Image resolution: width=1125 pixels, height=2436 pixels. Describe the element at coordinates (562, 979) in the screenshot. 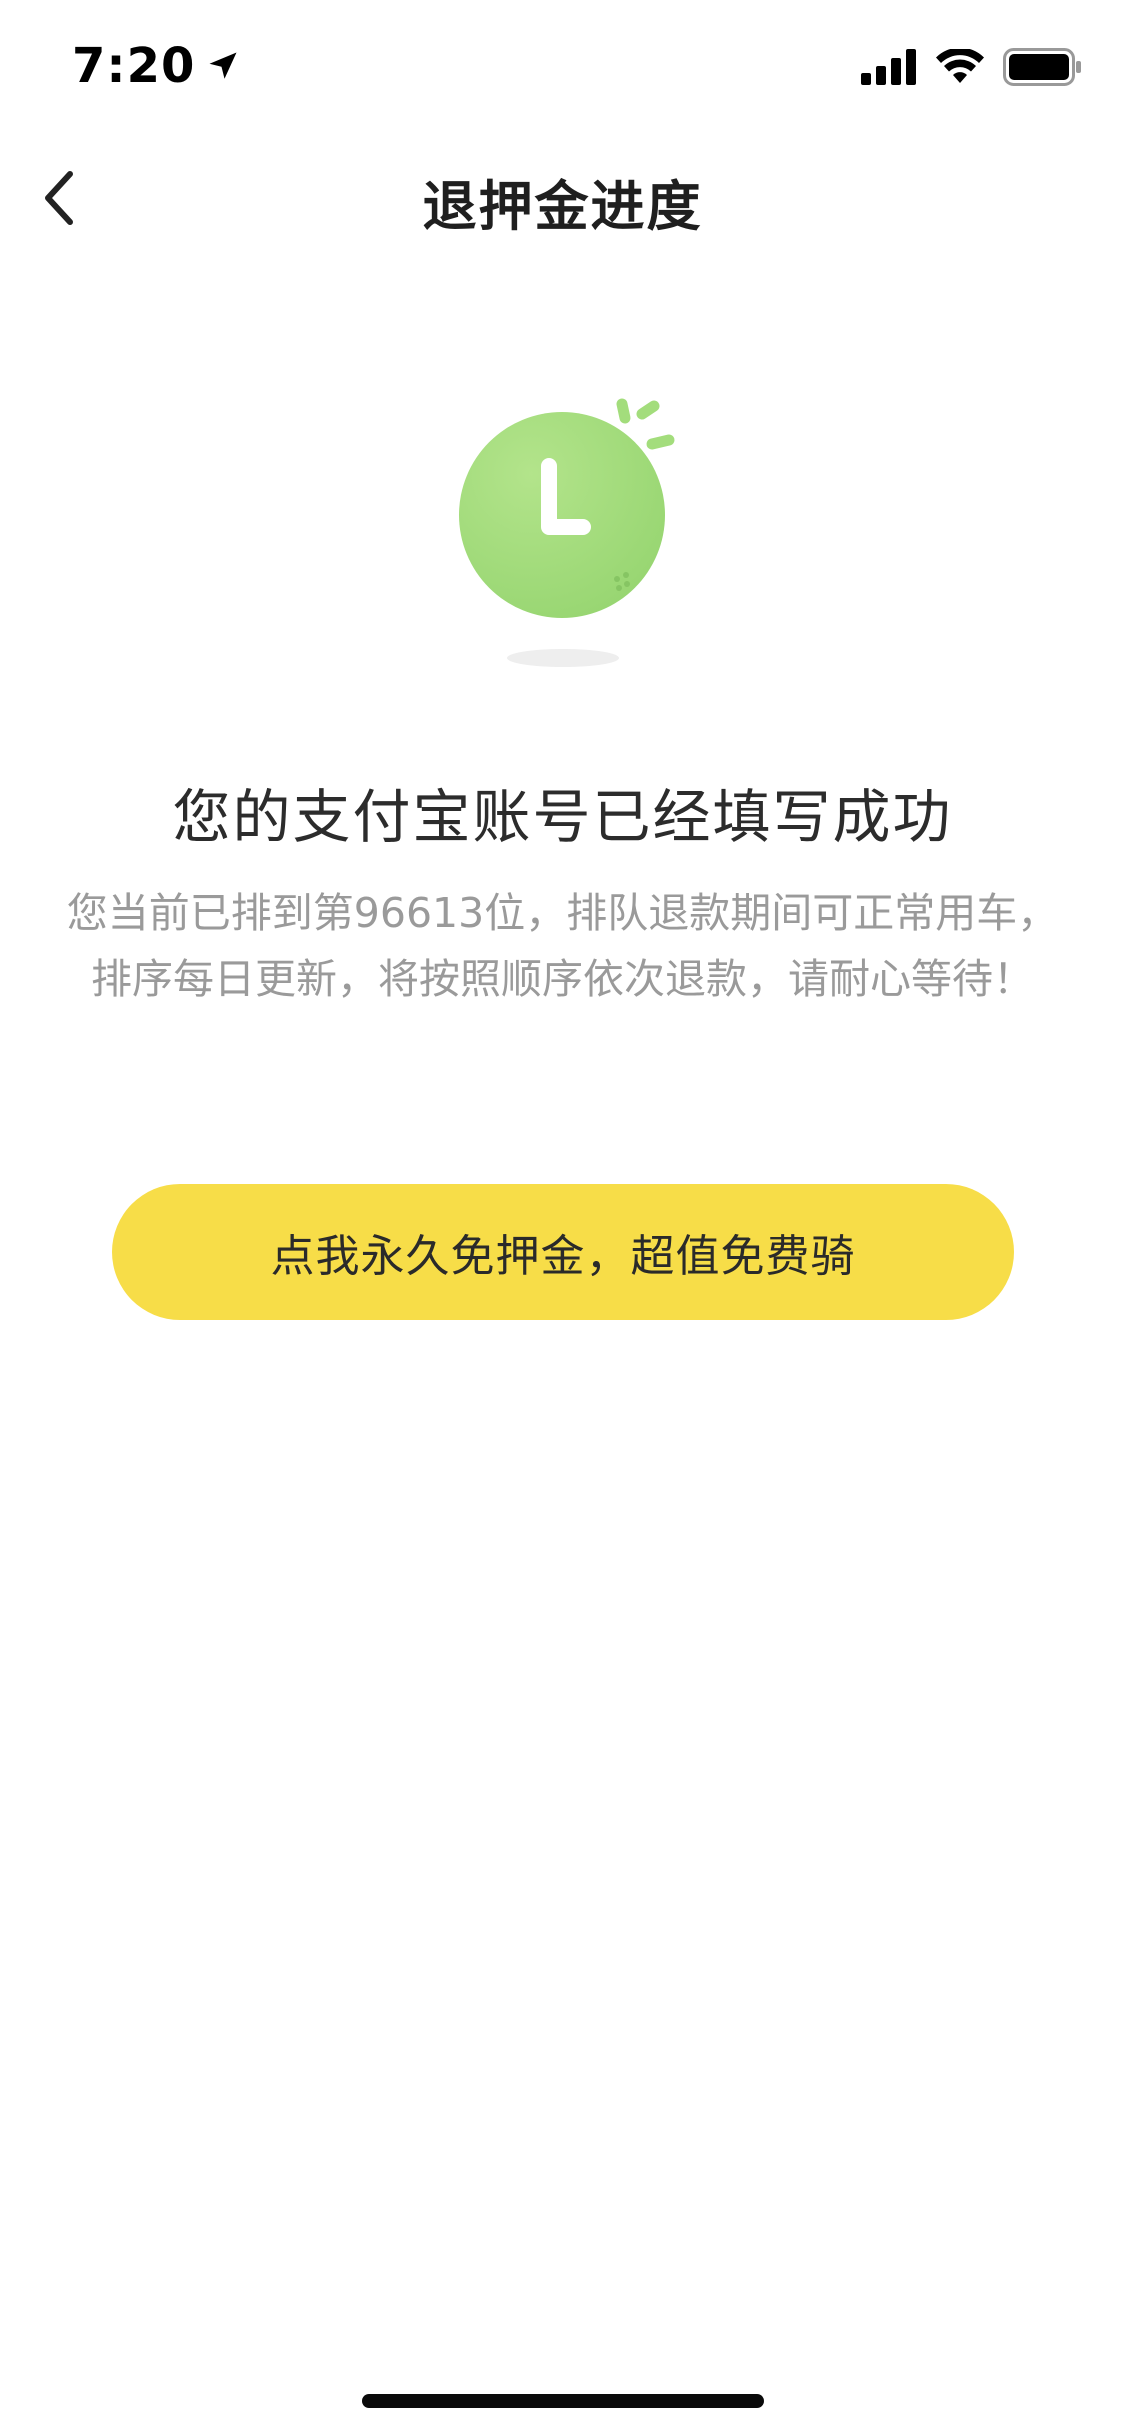

I see `description-line-2: 排序每日更新，将按照顺序依次退款，请耐心等待！` at that location.